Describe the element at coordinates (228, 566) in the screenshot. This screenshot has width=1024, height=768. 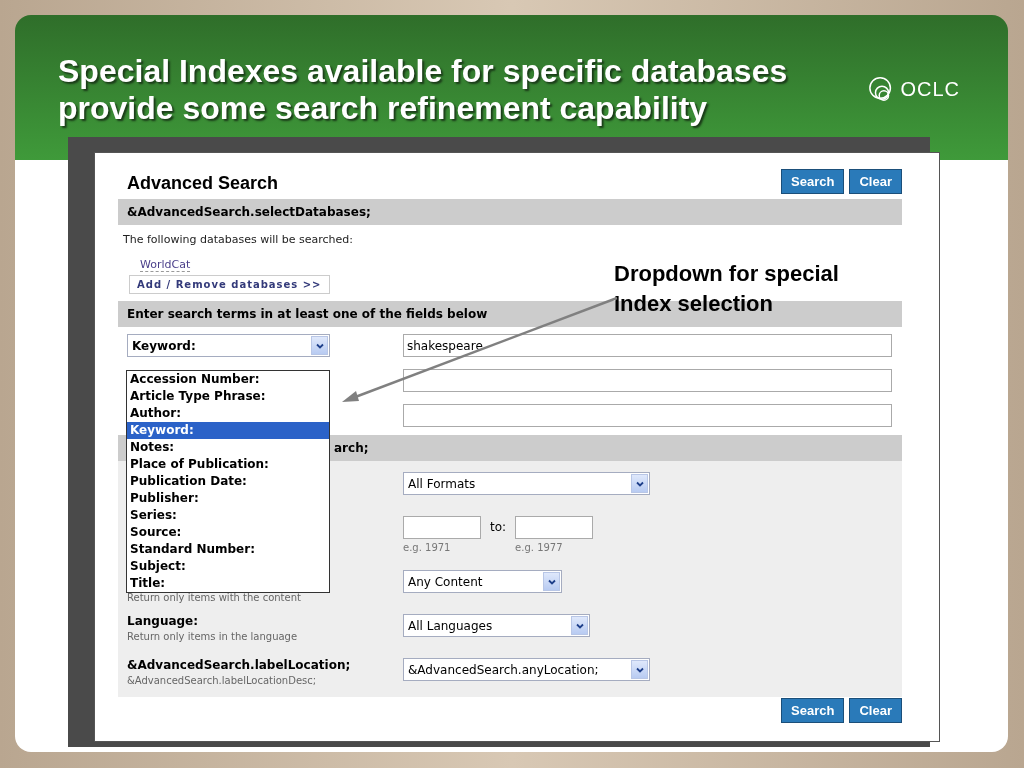
I see `dropdown-option: Subject:` at that location.